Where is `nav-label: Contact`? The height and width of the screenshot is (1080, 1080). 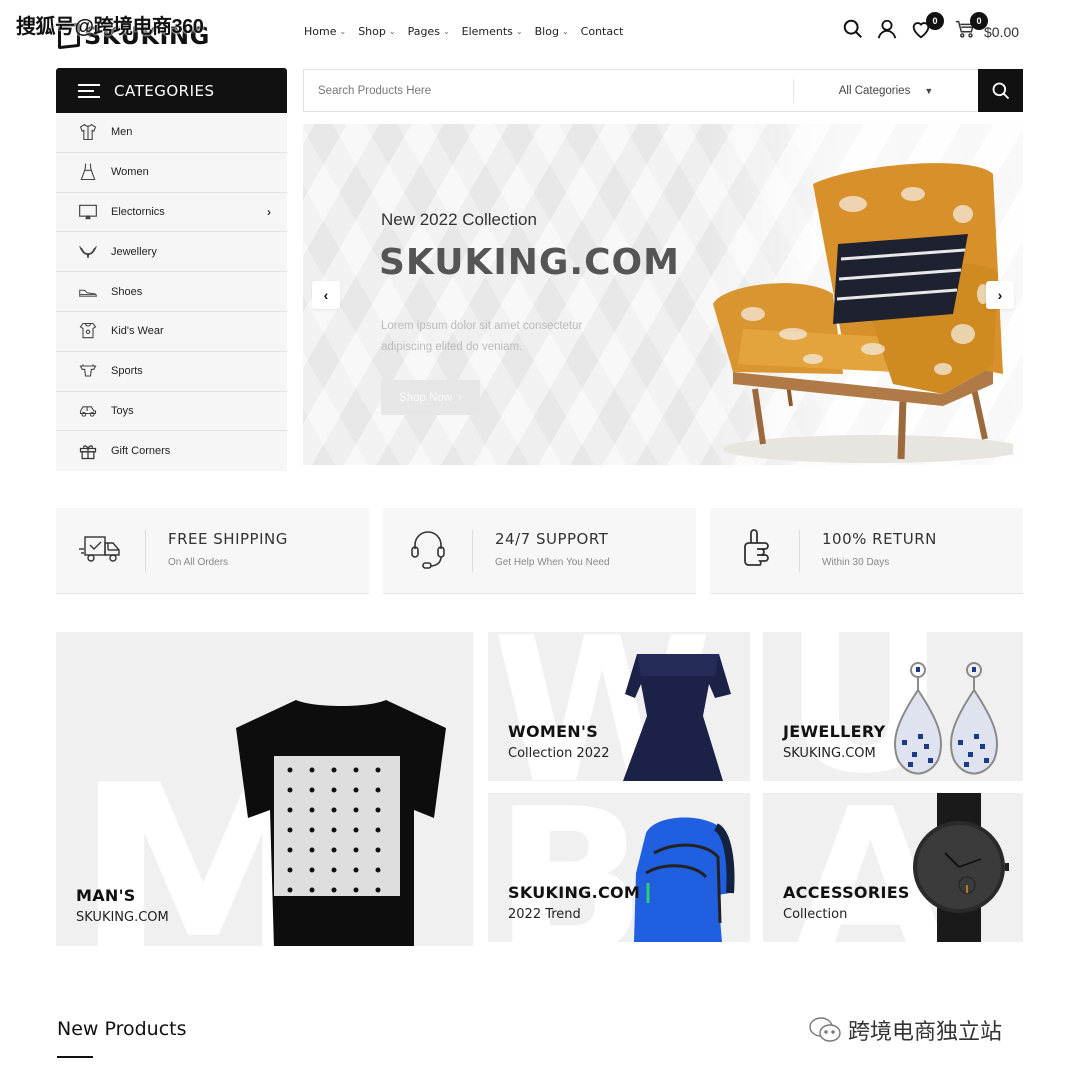 nav-label: Contact is located at coordinates (602, 31).